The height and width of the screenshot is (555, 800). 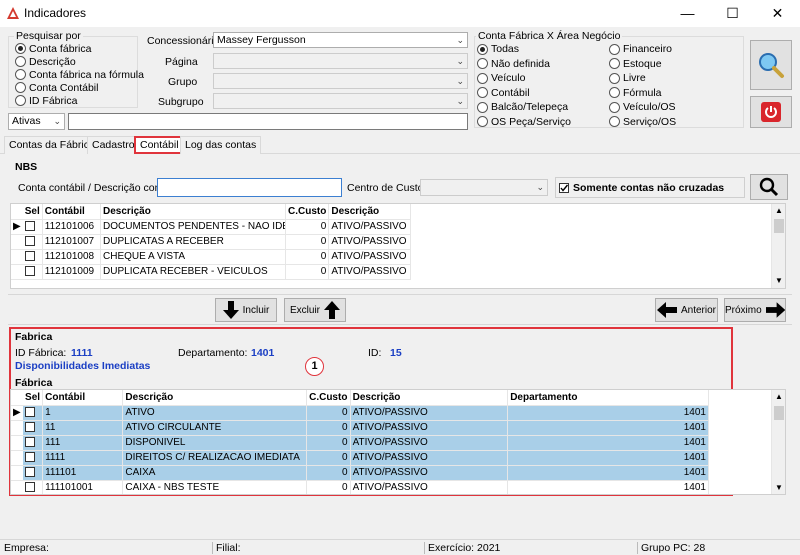 What do you see at coordinates (524, 122) in the screenshot?
I see `radio-area-os-peca: OS Peça/Serviço` at bounding box center [524, 122].